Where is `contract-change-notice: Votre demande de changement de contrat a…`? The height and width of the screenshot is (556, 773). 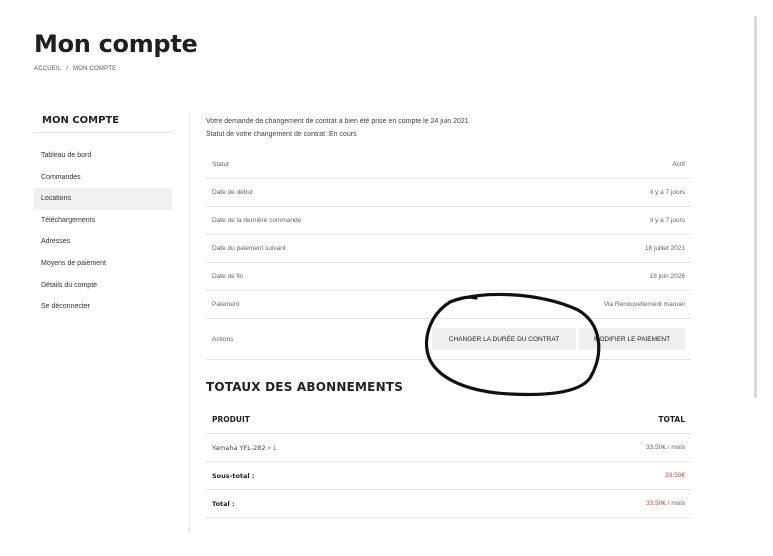
contract-change-notice: Votre demande de changement de contrat a… is located at coordinates (337, 128).